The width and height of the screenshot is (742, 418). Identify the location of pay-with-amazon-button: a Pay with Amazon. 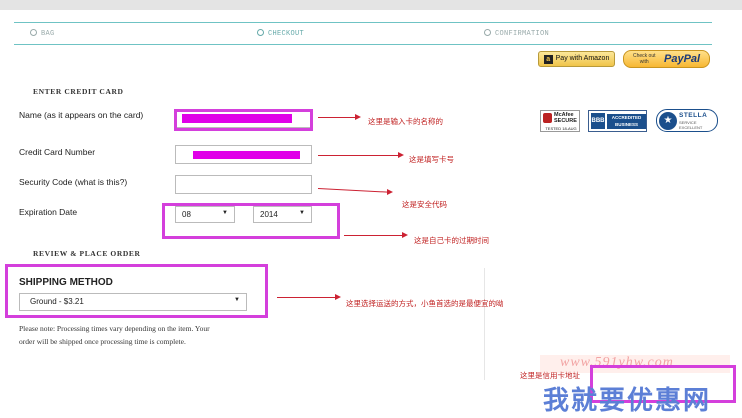
(576, 59).